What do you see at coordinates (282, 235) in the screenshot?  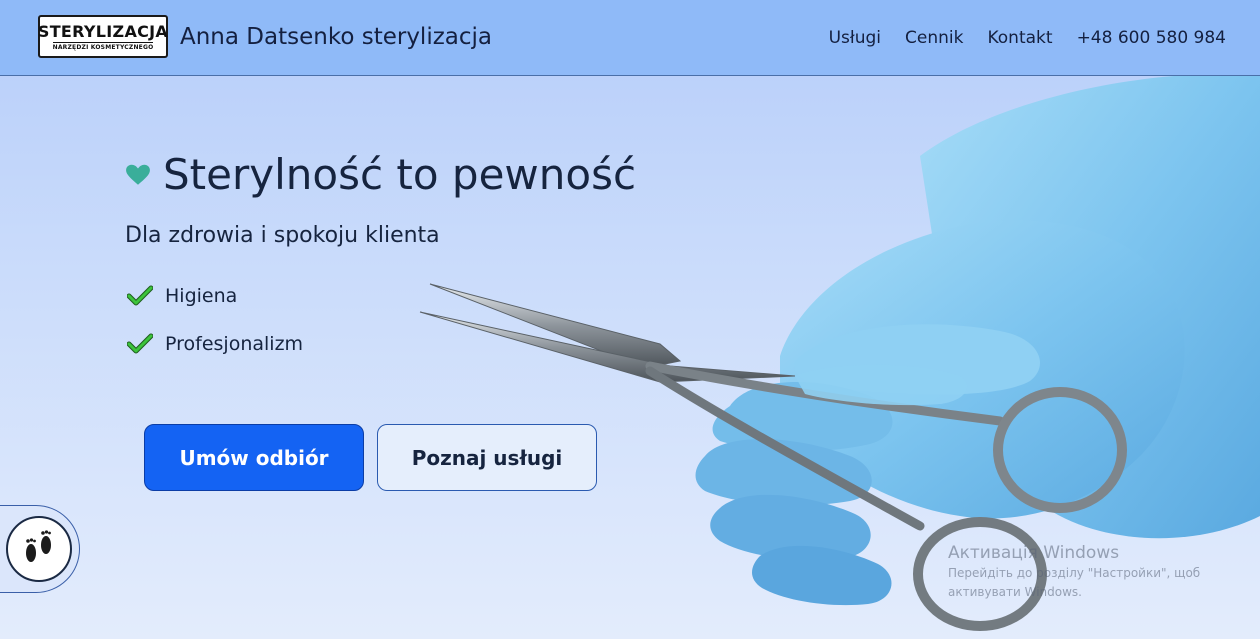 I see `hero-subtitle: Dla zdrowia i spokoju klienta` at bounding box center [282, 235].